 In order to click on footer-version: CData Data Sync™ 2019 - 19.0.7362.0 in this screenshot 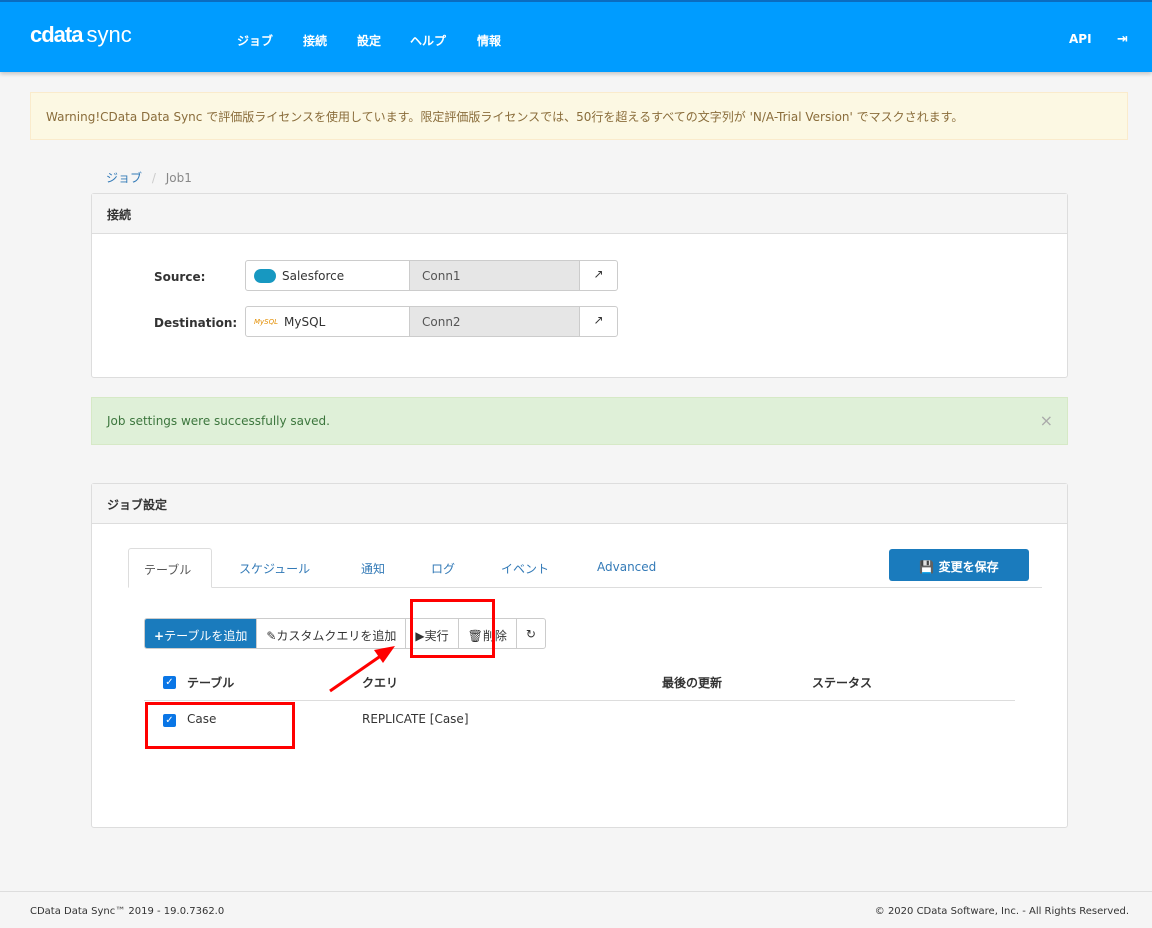, I will do `click(127, 911)`.